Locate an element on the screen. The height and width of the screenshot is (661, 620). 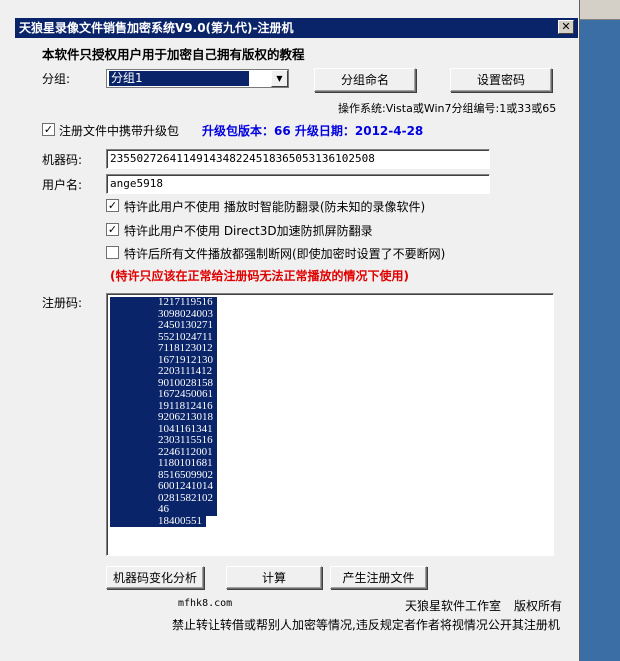
reg-code-label: 注册码: is located at coordinates (62, 303).